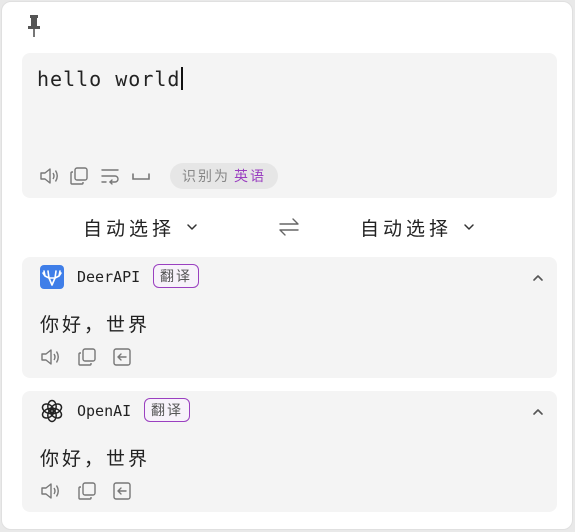 This screenshot has width=575, height=532. What do you see at coordinates (406, 228) in the screenshot?
I see `target-language-label: 自动选择` at bounding box center [406, 228].